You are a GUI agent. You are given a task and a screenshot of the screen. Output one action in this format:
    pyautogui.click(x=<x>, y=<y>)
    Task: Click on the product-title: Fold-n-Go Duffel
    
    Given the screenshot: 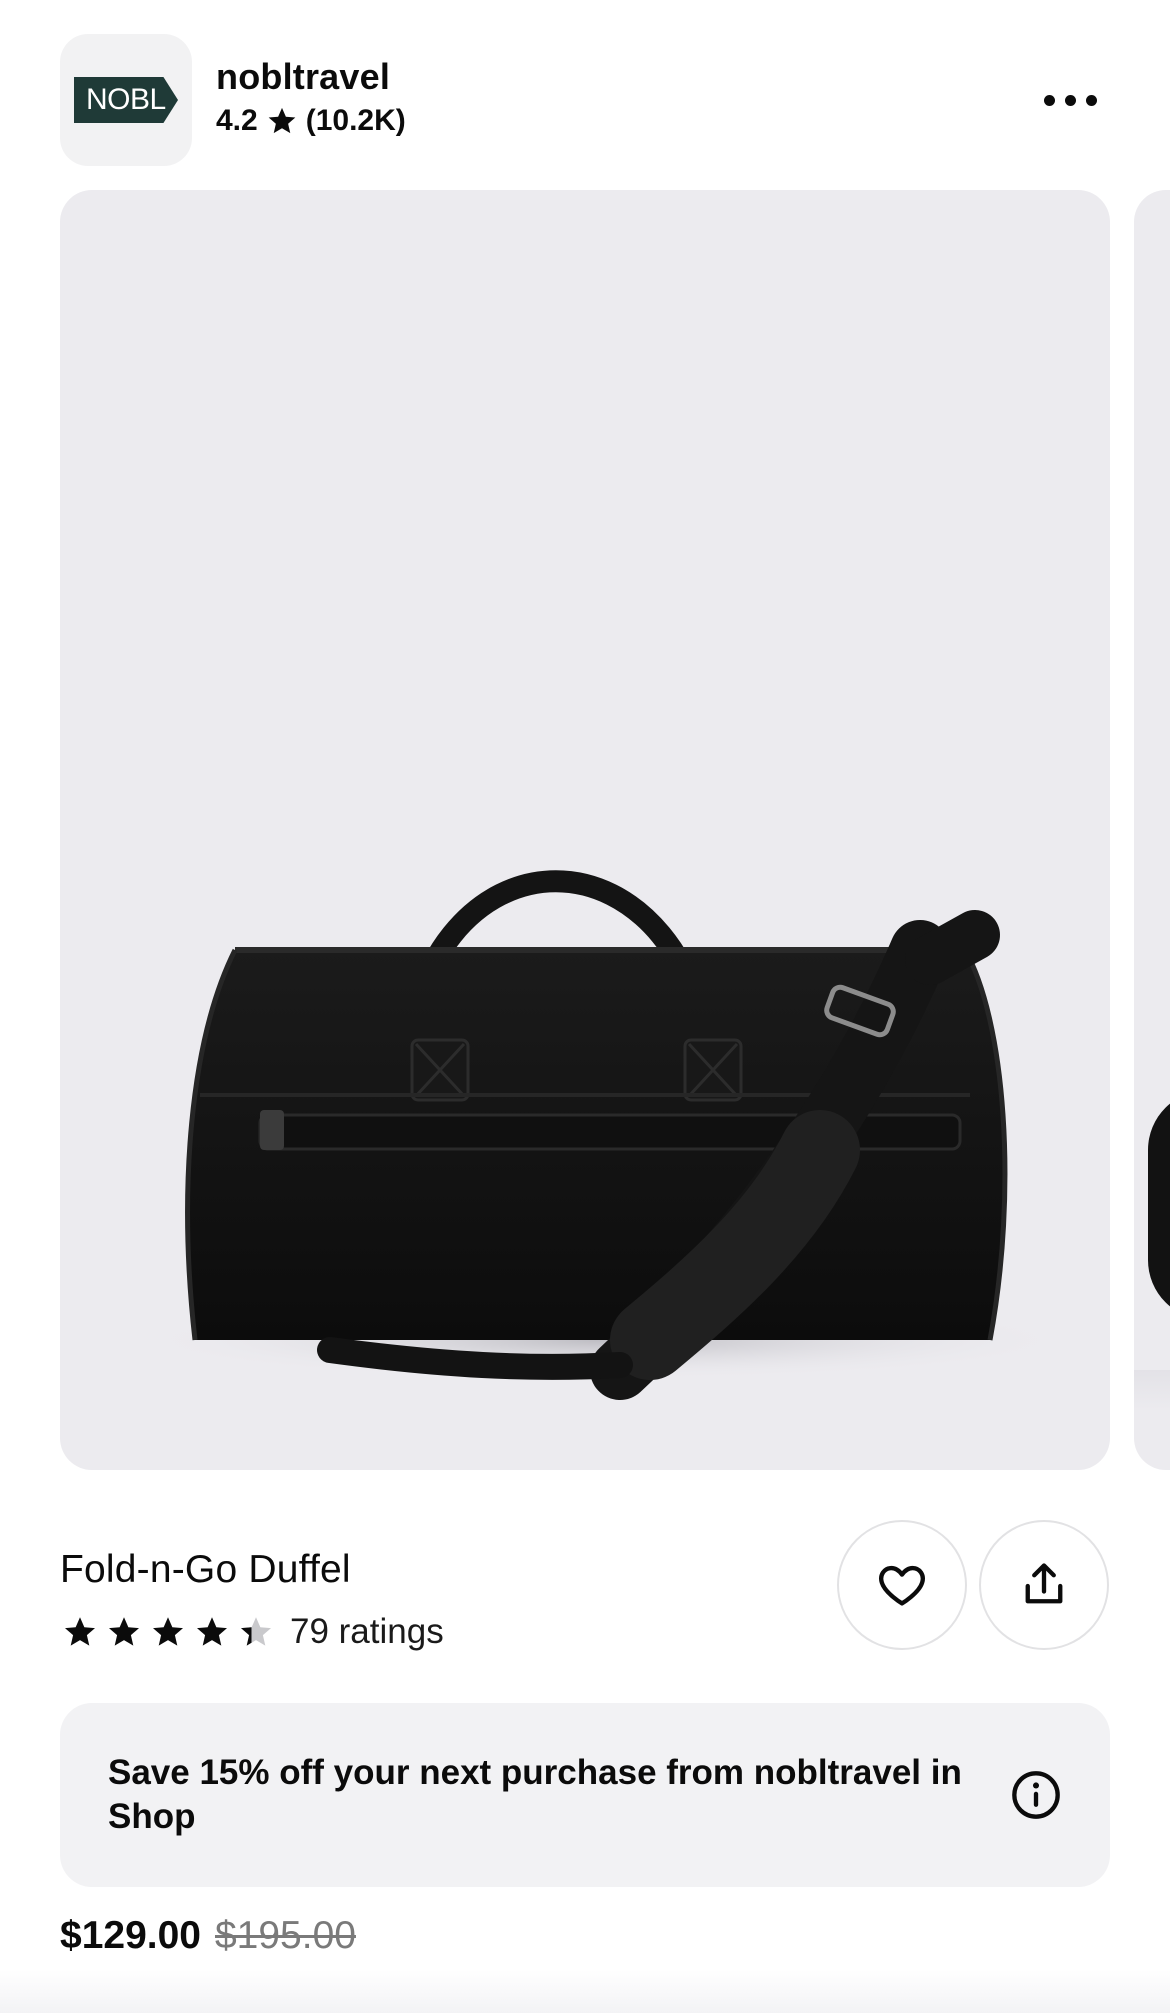 What is the action you would take?
    pyautogui.click(x=205, y=1569)
    